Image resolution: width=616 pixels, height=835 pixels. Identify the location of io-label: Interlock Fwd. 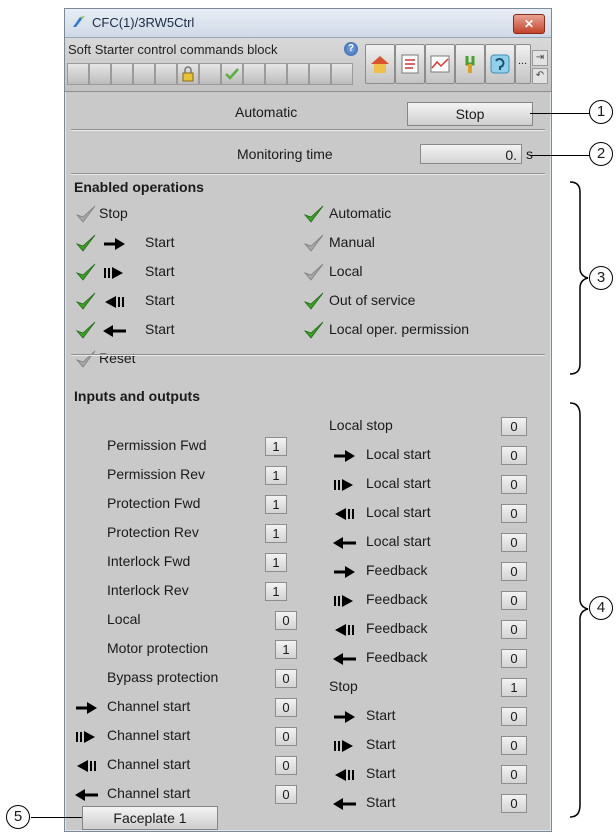
(149, 561).